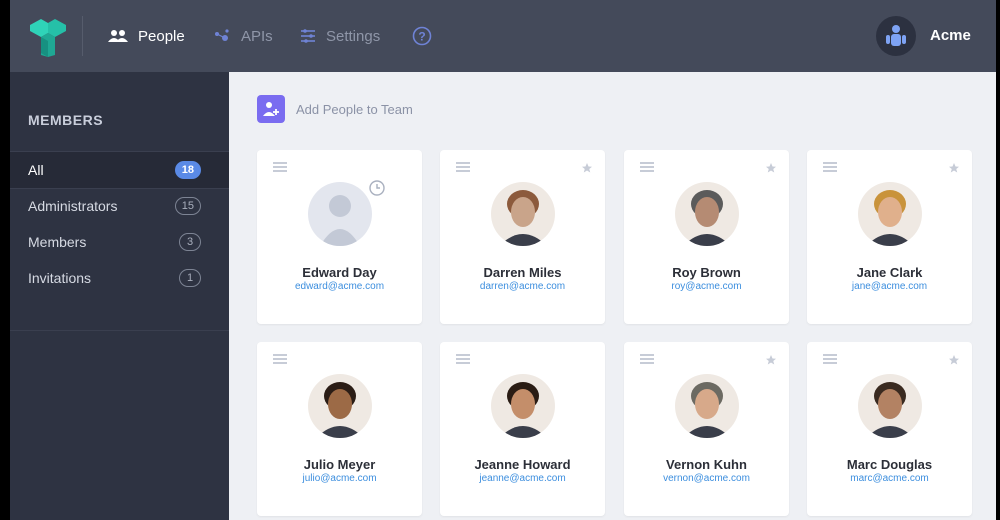 The height and width of the screenshot is (520, 1000). What do you see at coordinates (119, 330) in the screenshot?
I see `sidebar-divider` at bounding box center [119, 330].